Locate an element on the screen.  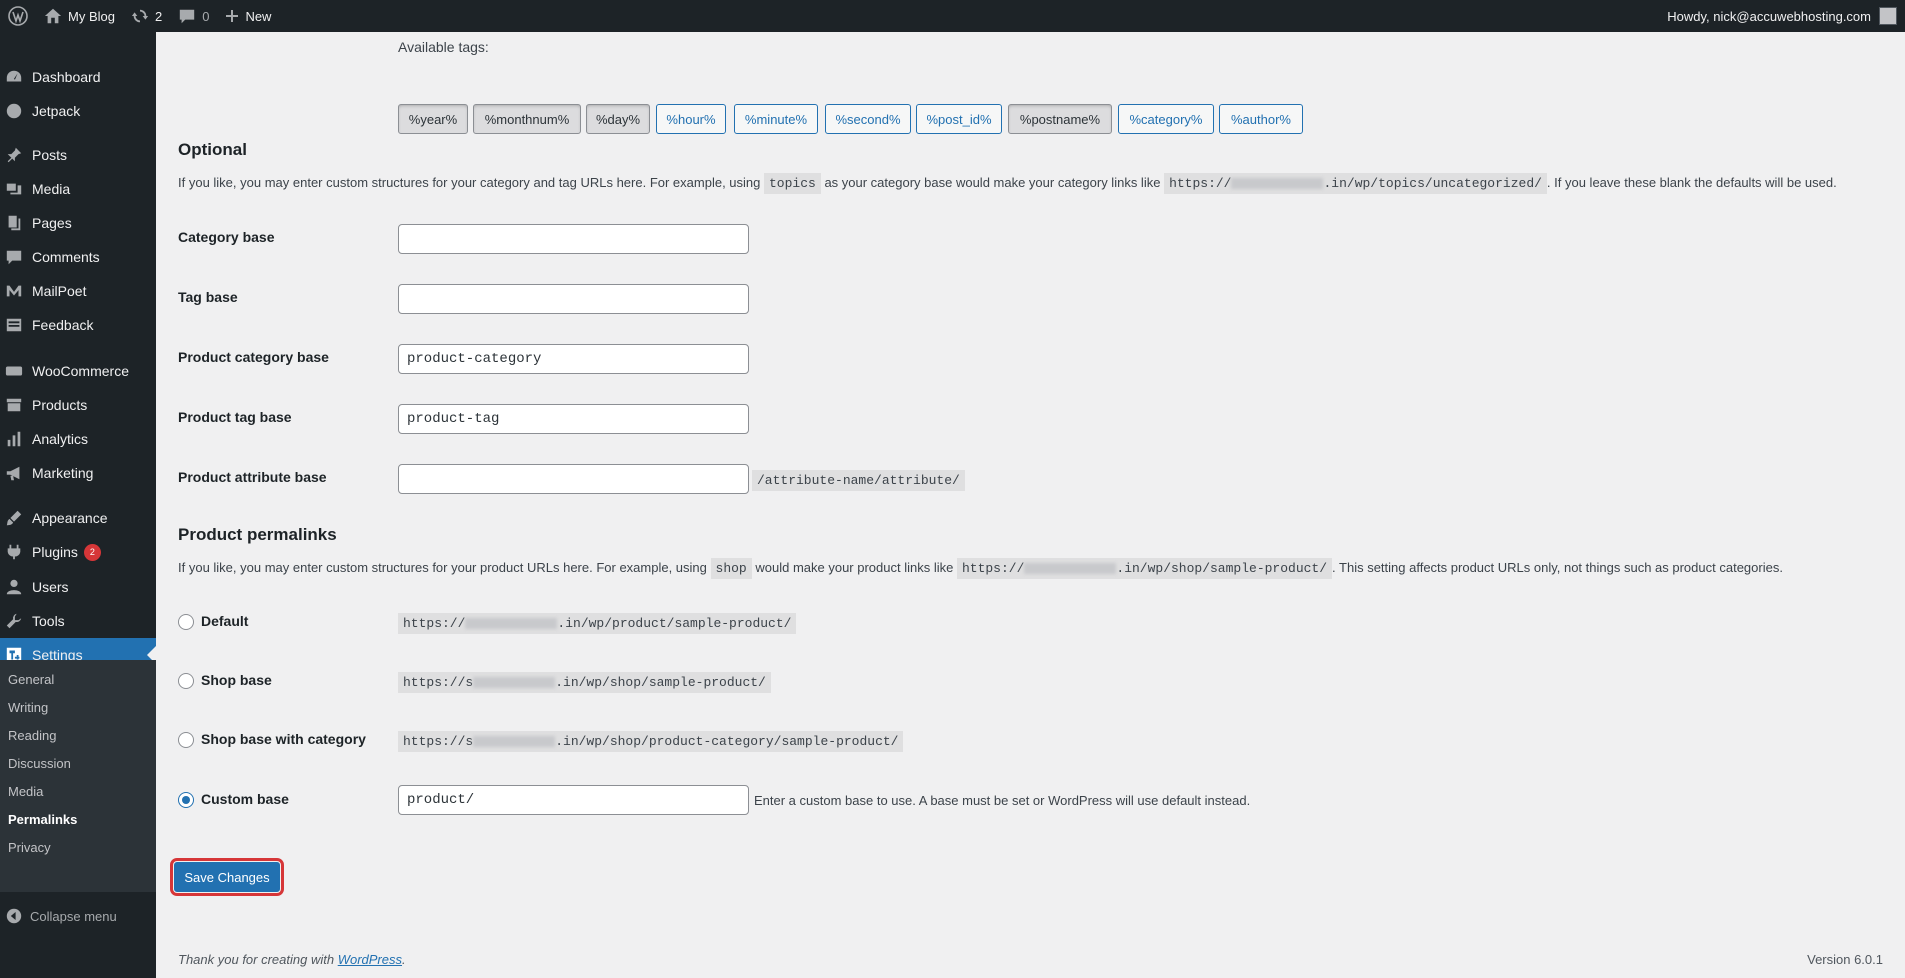
desc-code: shop is located at coordinates (731, 568).